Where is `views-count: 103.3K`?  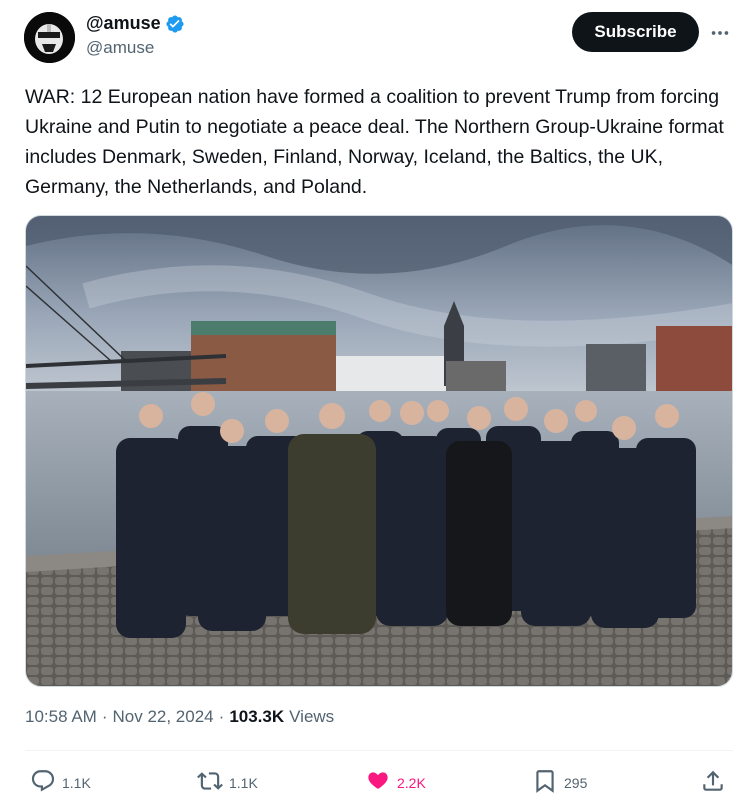 views-count: 103.3K is located at coordinates (257, 716).